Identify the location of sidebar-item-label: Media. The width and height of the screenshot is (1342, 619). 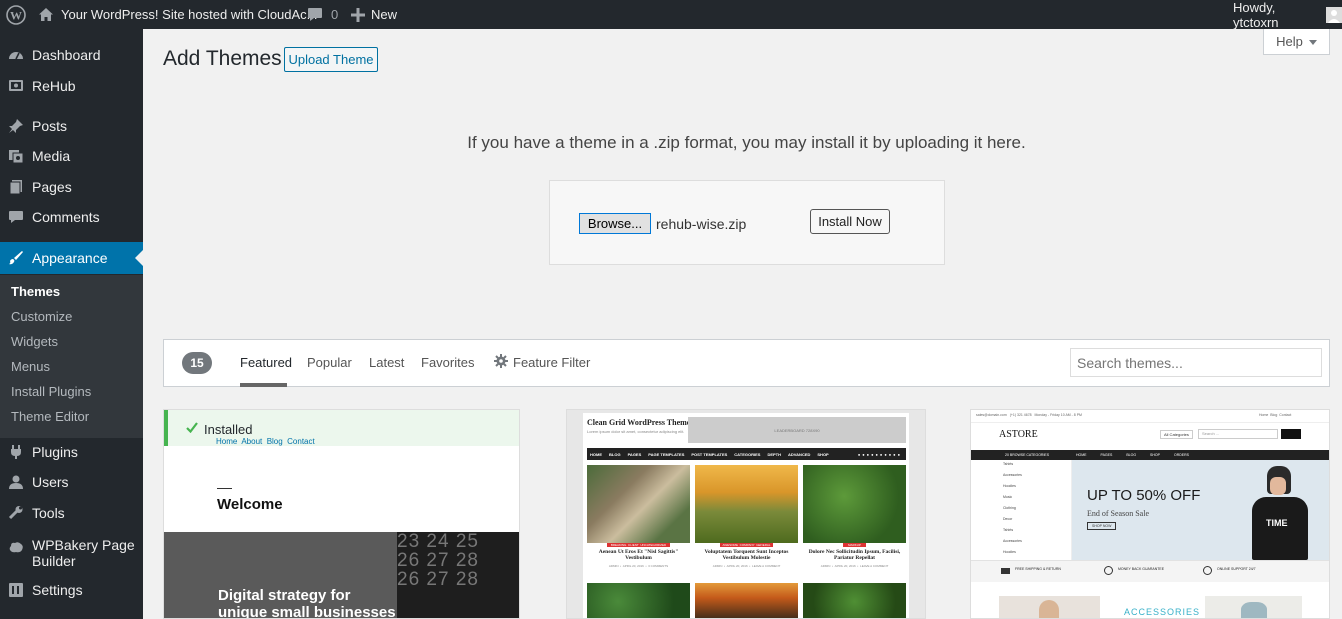
(51, 156).